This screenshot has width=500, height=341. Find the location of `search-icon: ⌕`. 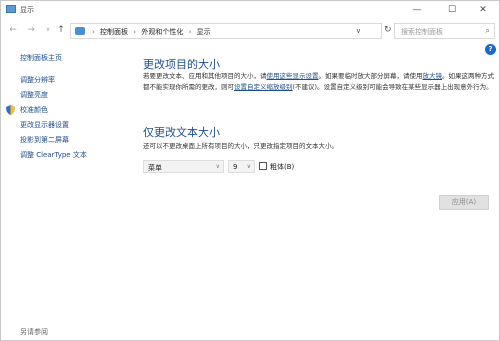

search-icon: ⌕ is located at coordinates (488, 31).